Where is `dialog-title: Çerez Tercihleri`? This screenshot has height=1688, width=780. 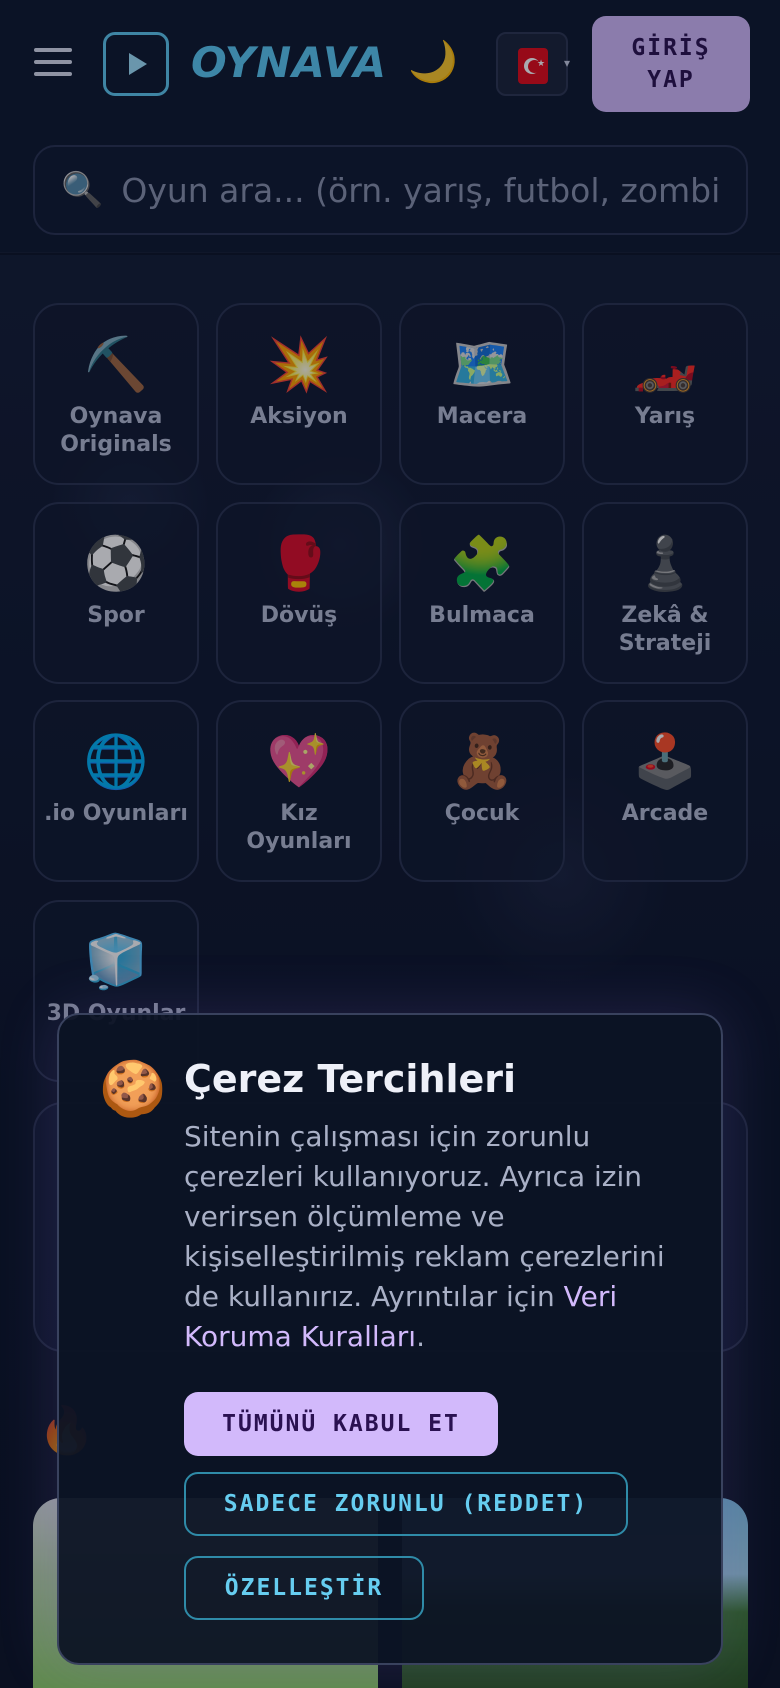 dialog-title: Çerez Tercihleri is located at coordinates (350, 1079).